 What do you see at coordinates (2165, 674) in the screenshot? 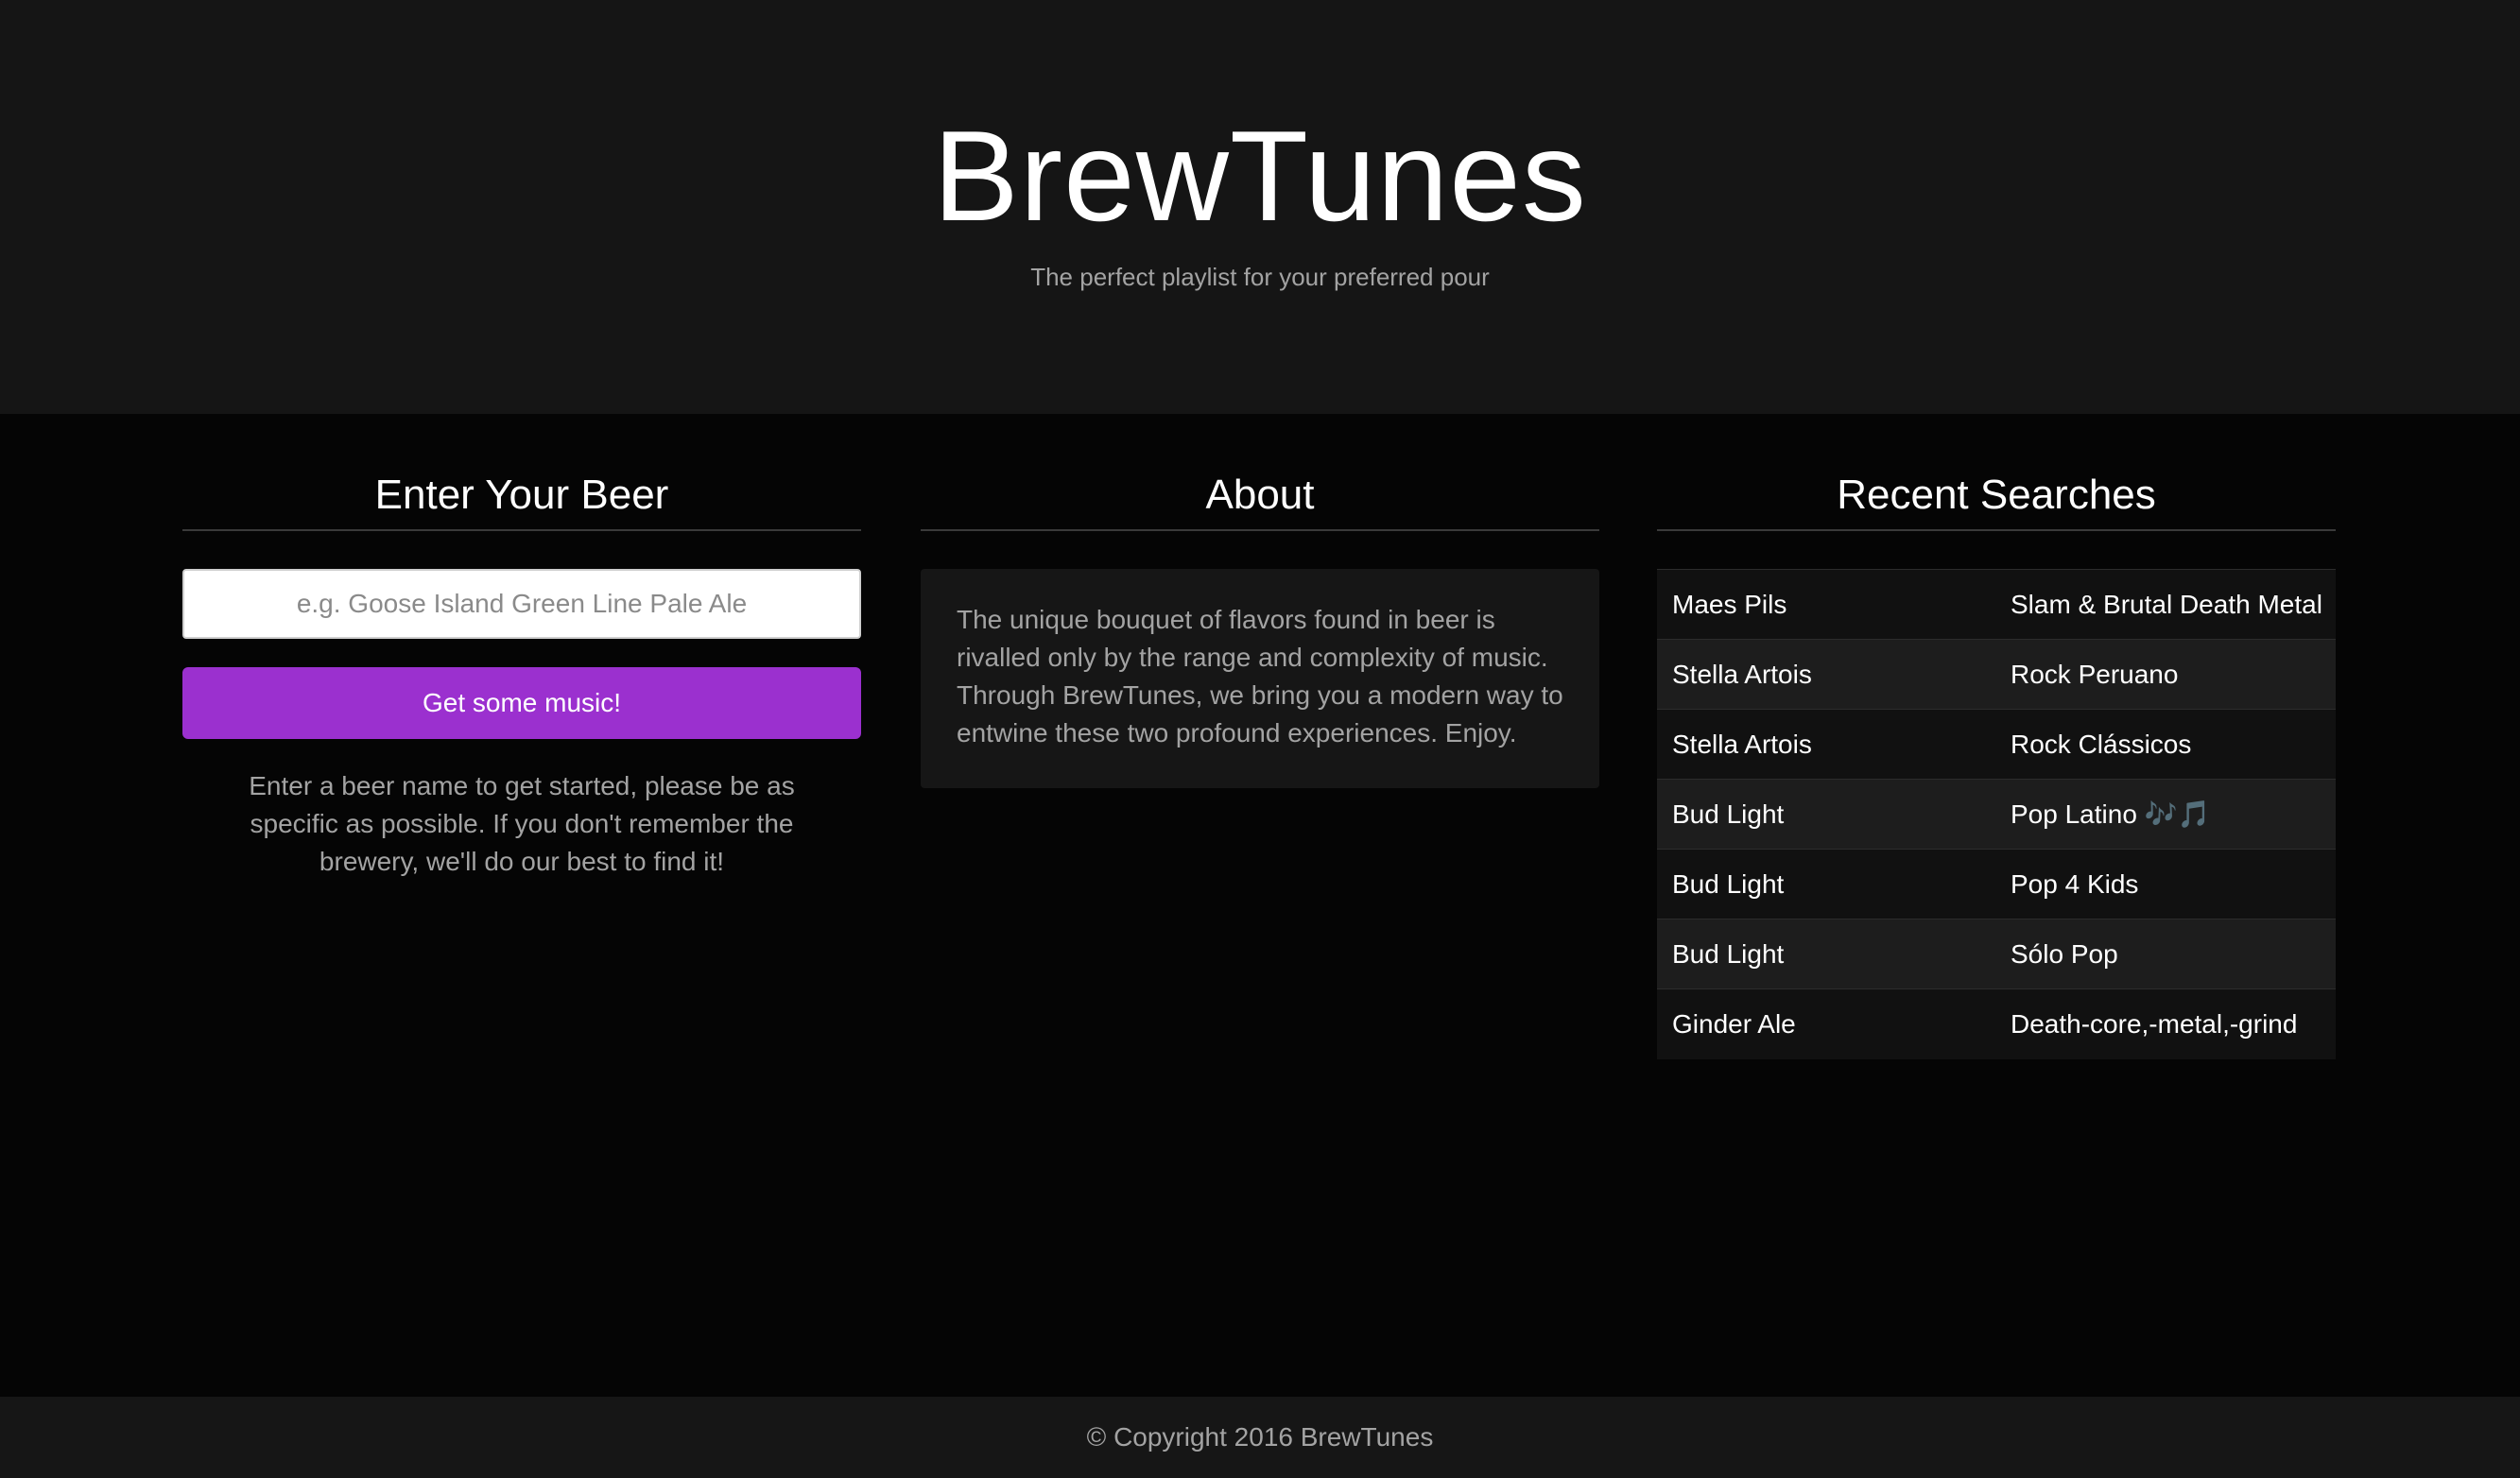
I see `genre-cell: Rock Peruano` at bounding box center [2165, 674].